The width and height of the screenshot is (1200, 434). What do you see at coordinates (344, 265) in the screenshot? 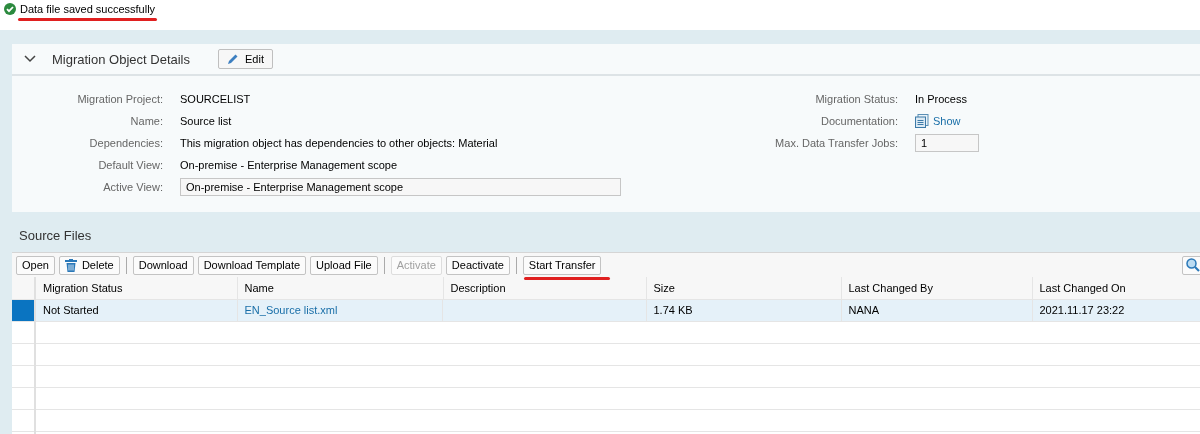
I see `toolbar-button: Upload File` at bounding box center [344, 265].